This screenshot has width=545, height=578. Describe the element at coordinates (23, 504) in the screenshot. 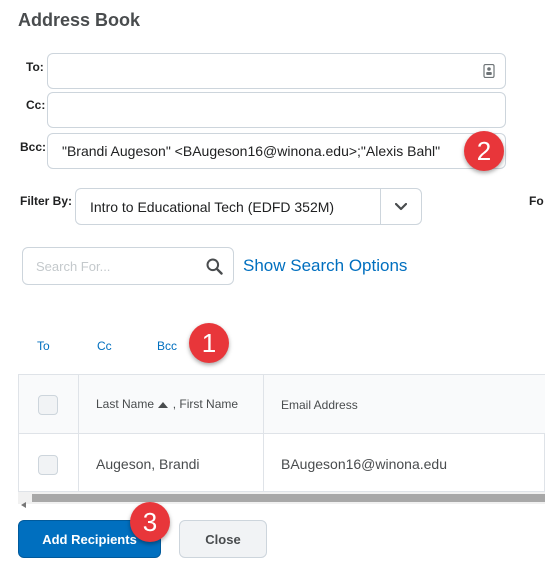

I see `scroll-left-arrow-icon` at that location.